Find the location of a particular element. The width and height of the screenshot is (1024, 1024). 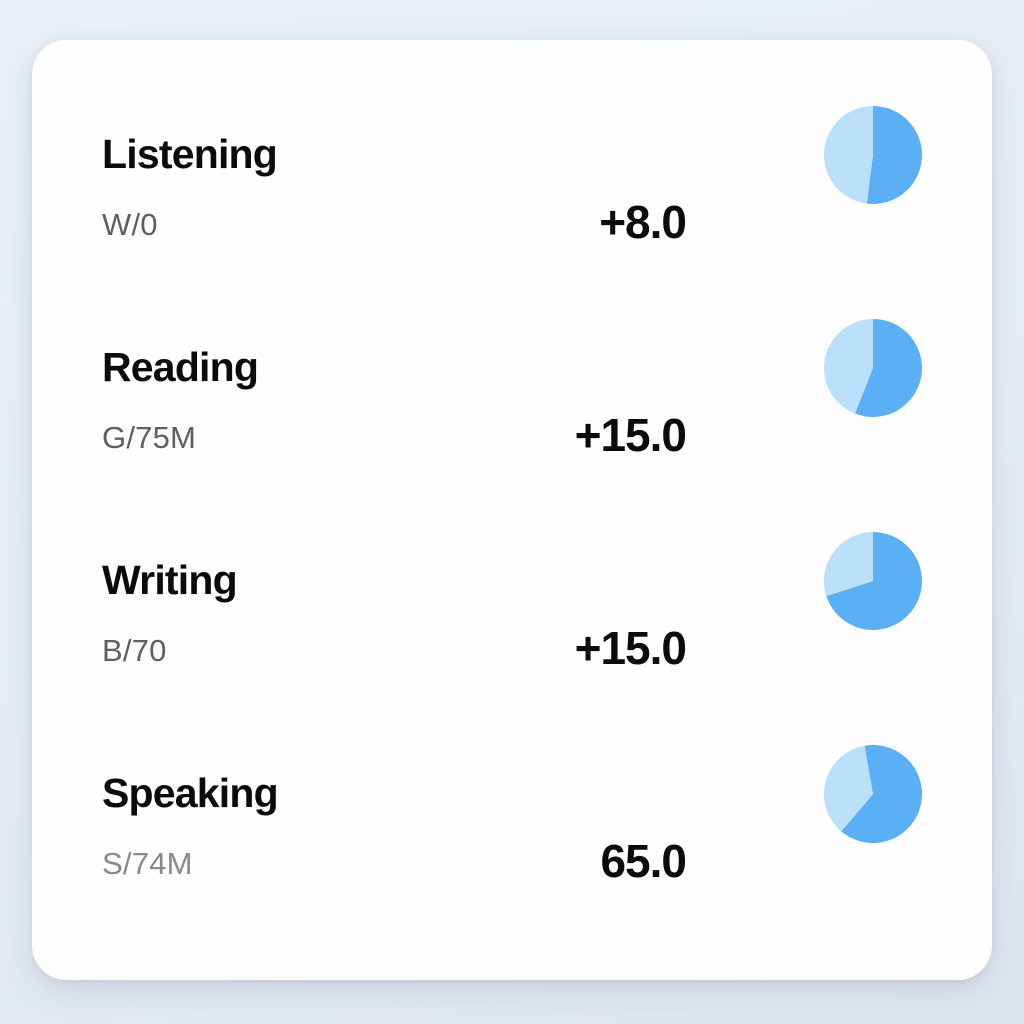

row-value: 65.0 is located at coordinates (643, 861).